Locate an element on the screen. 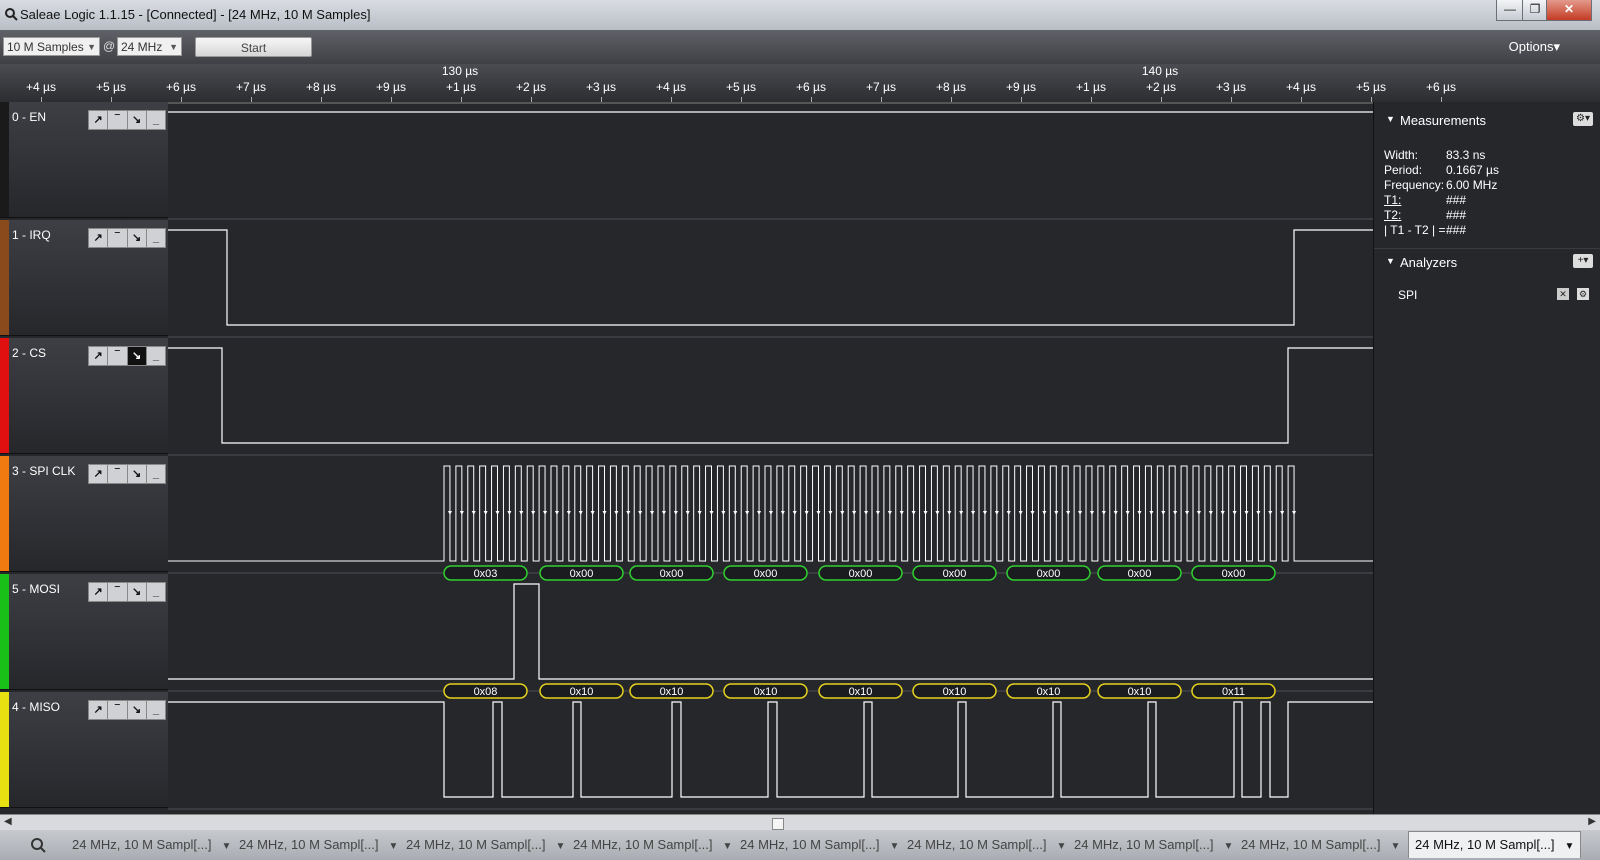  start-button: Start is located at coordinates (253, 47).